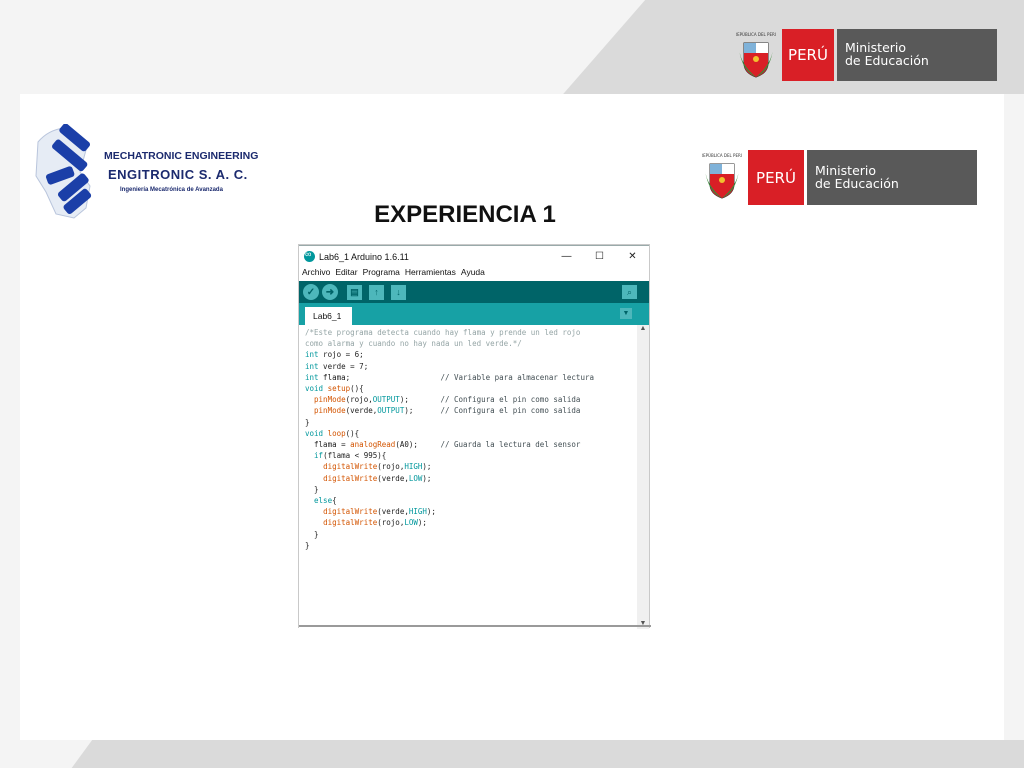 This screenshot has width=1024, height=768. I want to click on code-line: digitalWrite(verde,LOW);, so click(377, 478).